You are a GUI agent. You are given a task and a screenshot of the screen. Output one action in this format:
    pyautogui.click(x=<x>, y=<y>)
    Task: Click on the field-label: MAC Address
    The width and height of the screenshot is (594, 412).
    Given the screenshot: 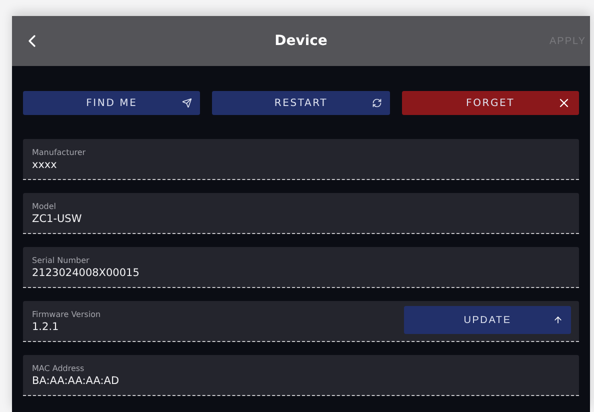 What is the action you would take?
    pyautogui.click(x=59, y=368)
    